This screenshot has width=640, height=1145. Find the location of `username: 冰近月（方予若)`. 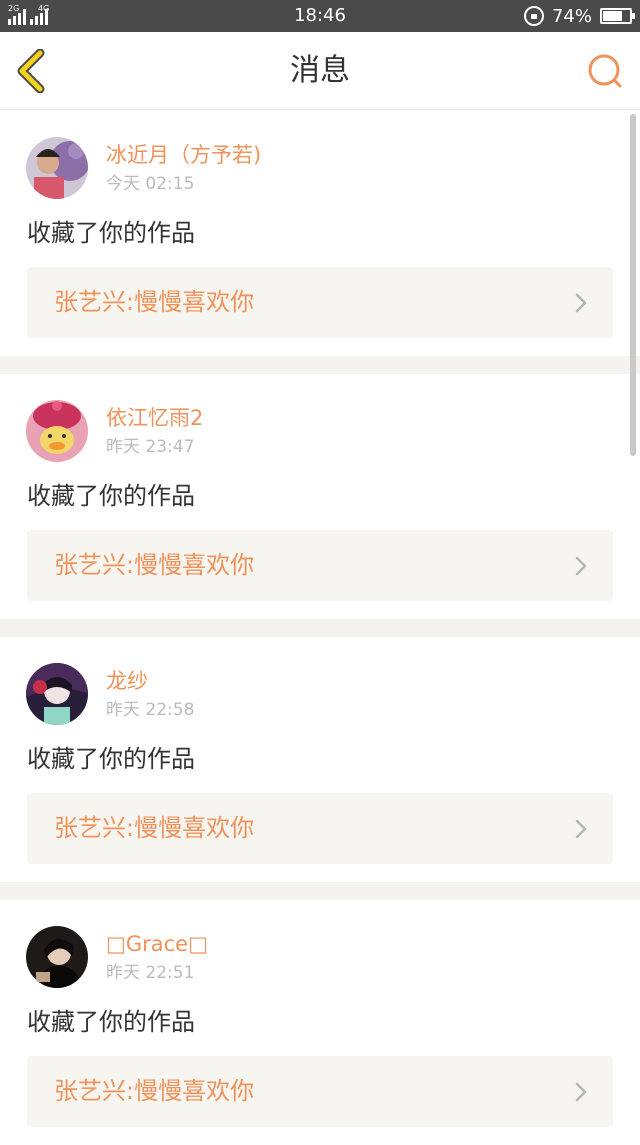

username: 冰近月（方予若) is located at coordinates (183, 155).